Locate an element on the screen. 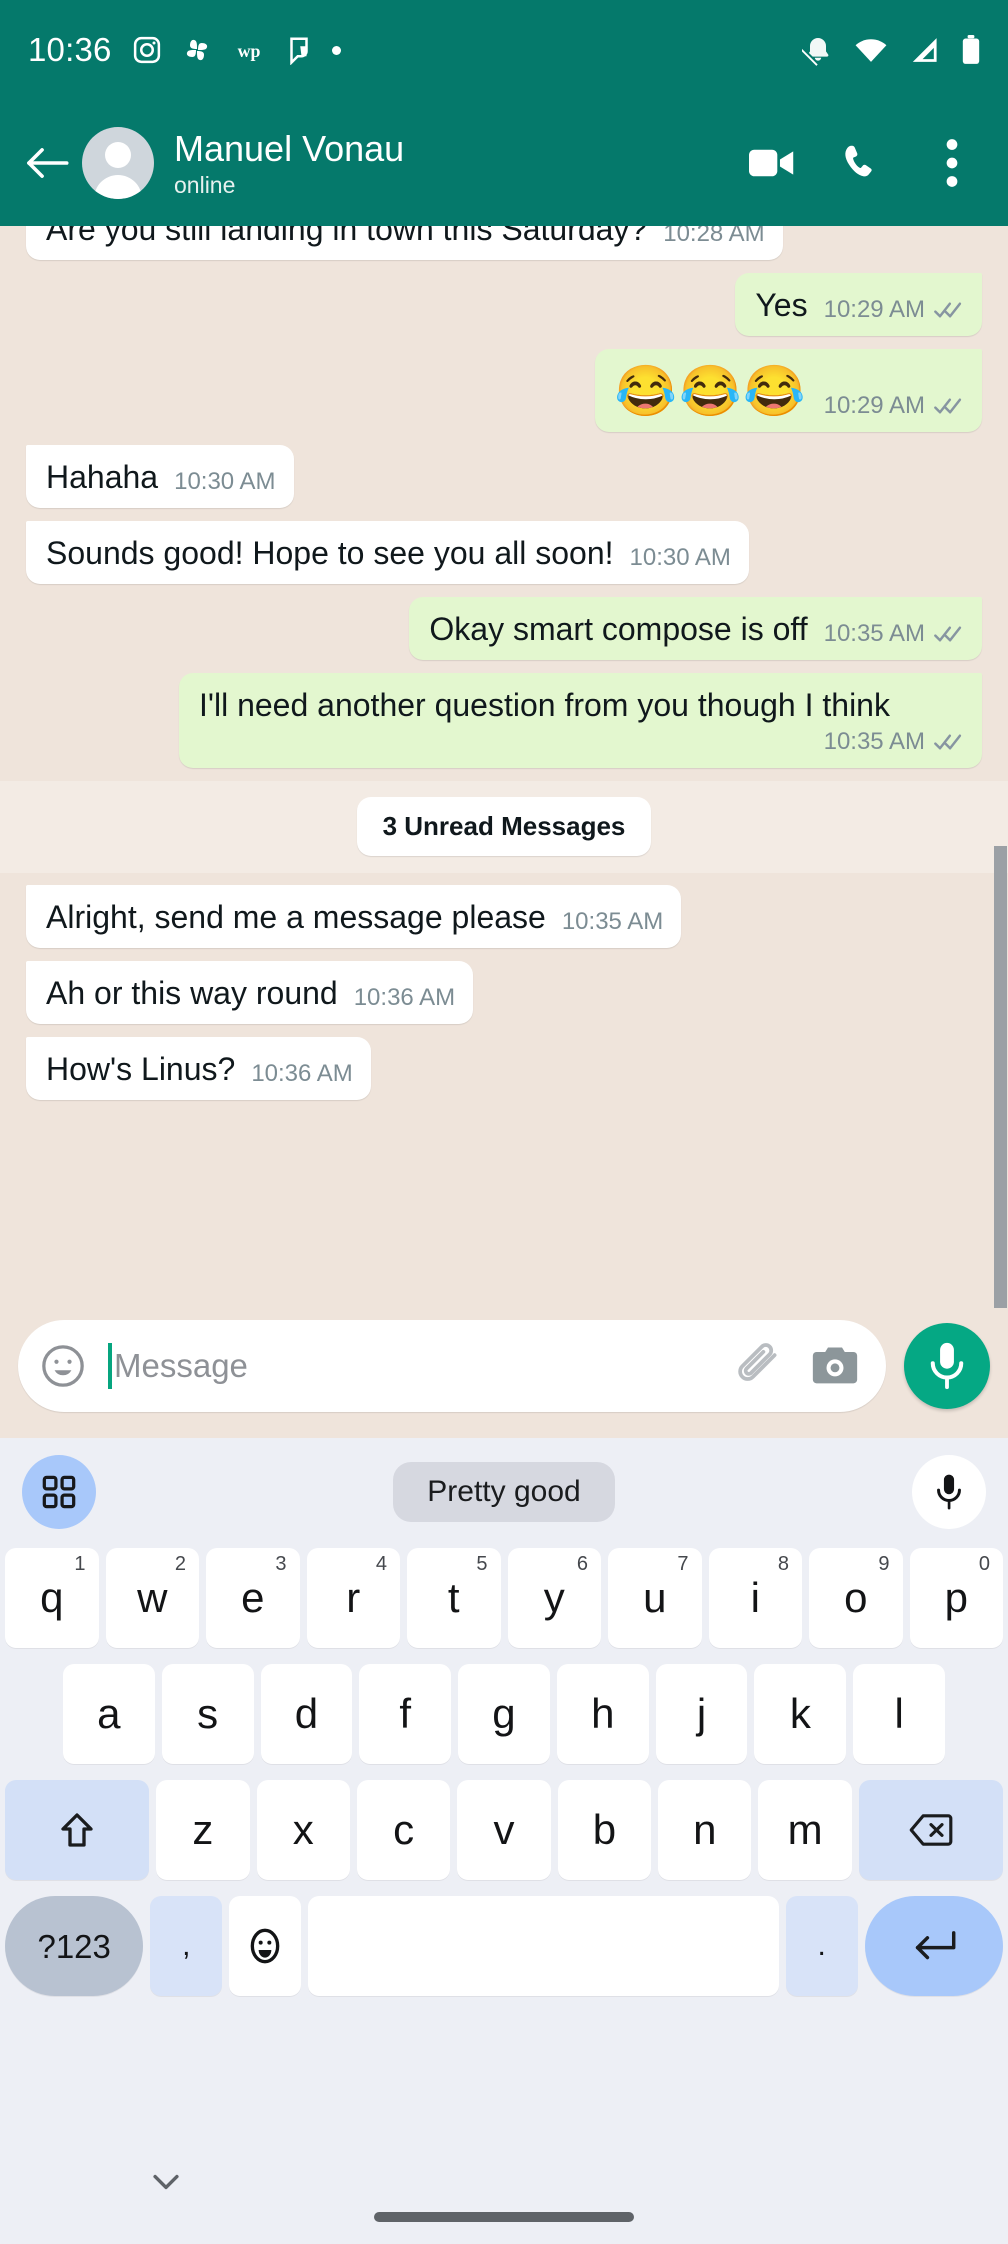 This screenshot has width=1008, height=2244. paperclip-icon is located at coordinates (759, 1366).